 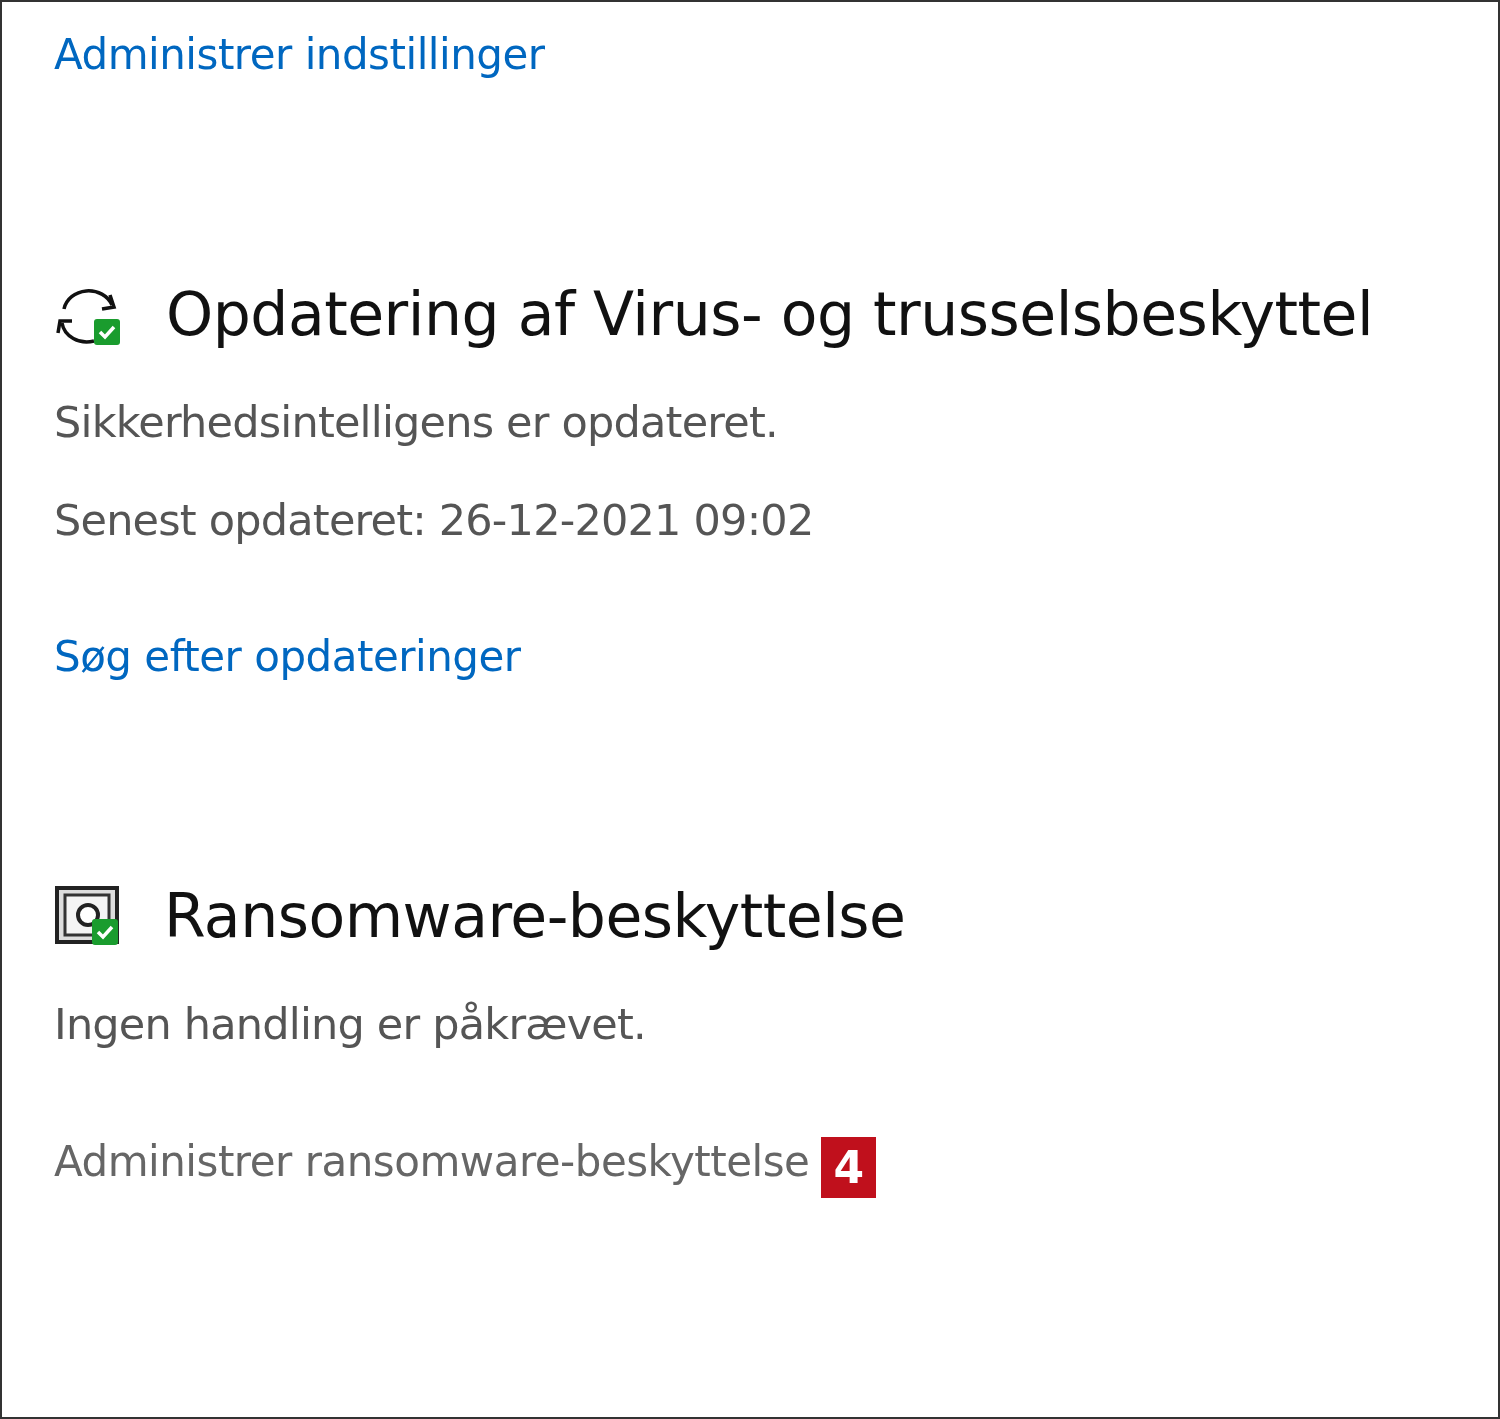 What do you see at coordinates (849, 1167) in the screenshot?
I see `number-badge: 4` at bounding box center [849, 1167].